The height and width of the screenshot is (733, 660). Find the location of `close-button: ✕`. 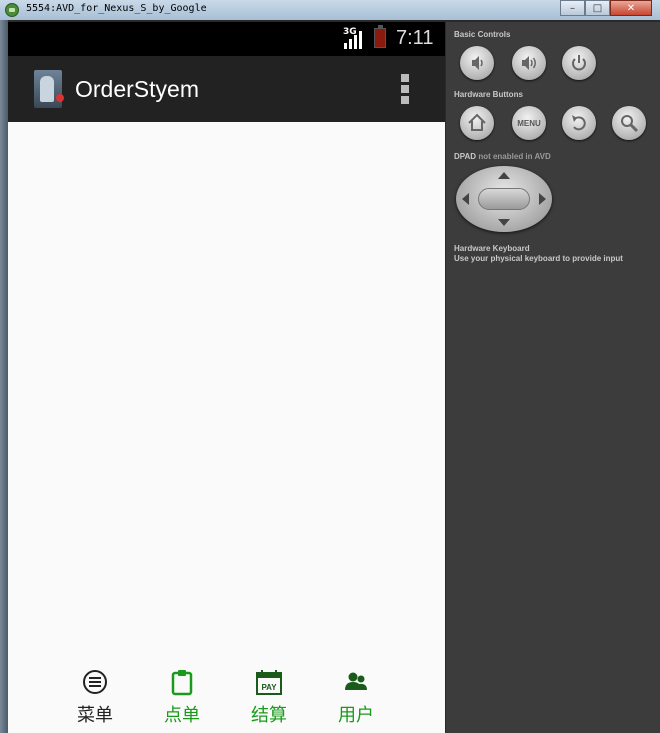

close-button: ✕ is located at coordinates (631, 8).